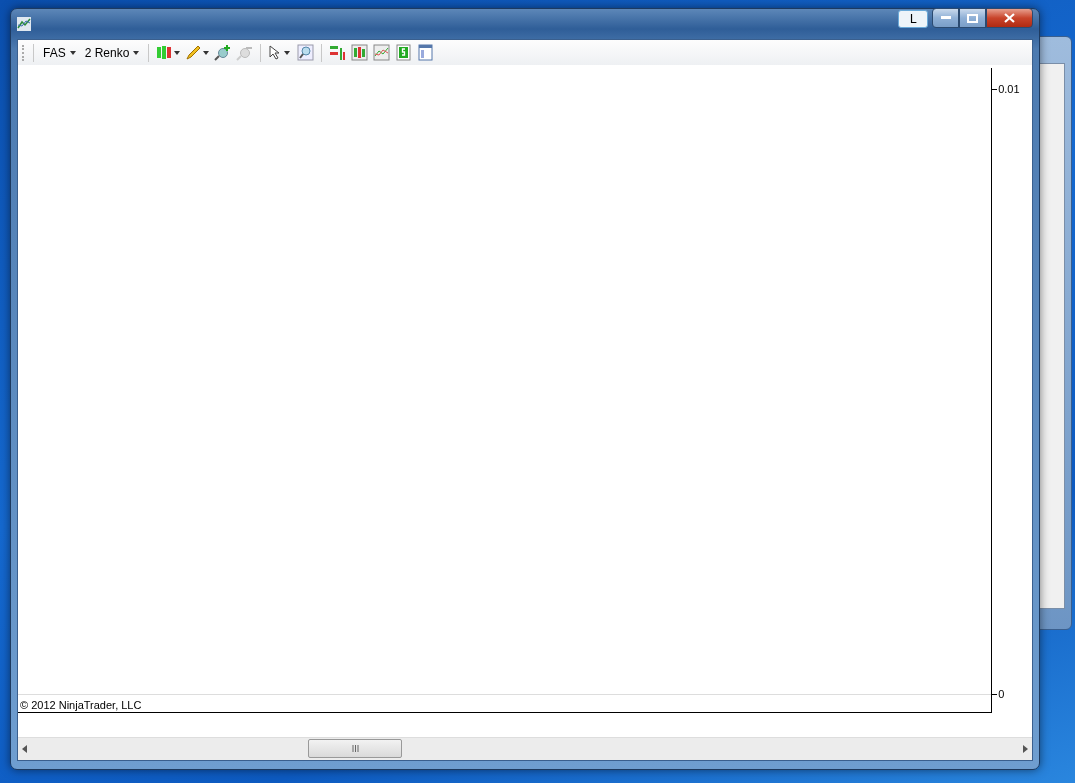  Describe the element at coordinates (525, 748) in the screenshot. I see `horizontal-scrollbar` at that location.